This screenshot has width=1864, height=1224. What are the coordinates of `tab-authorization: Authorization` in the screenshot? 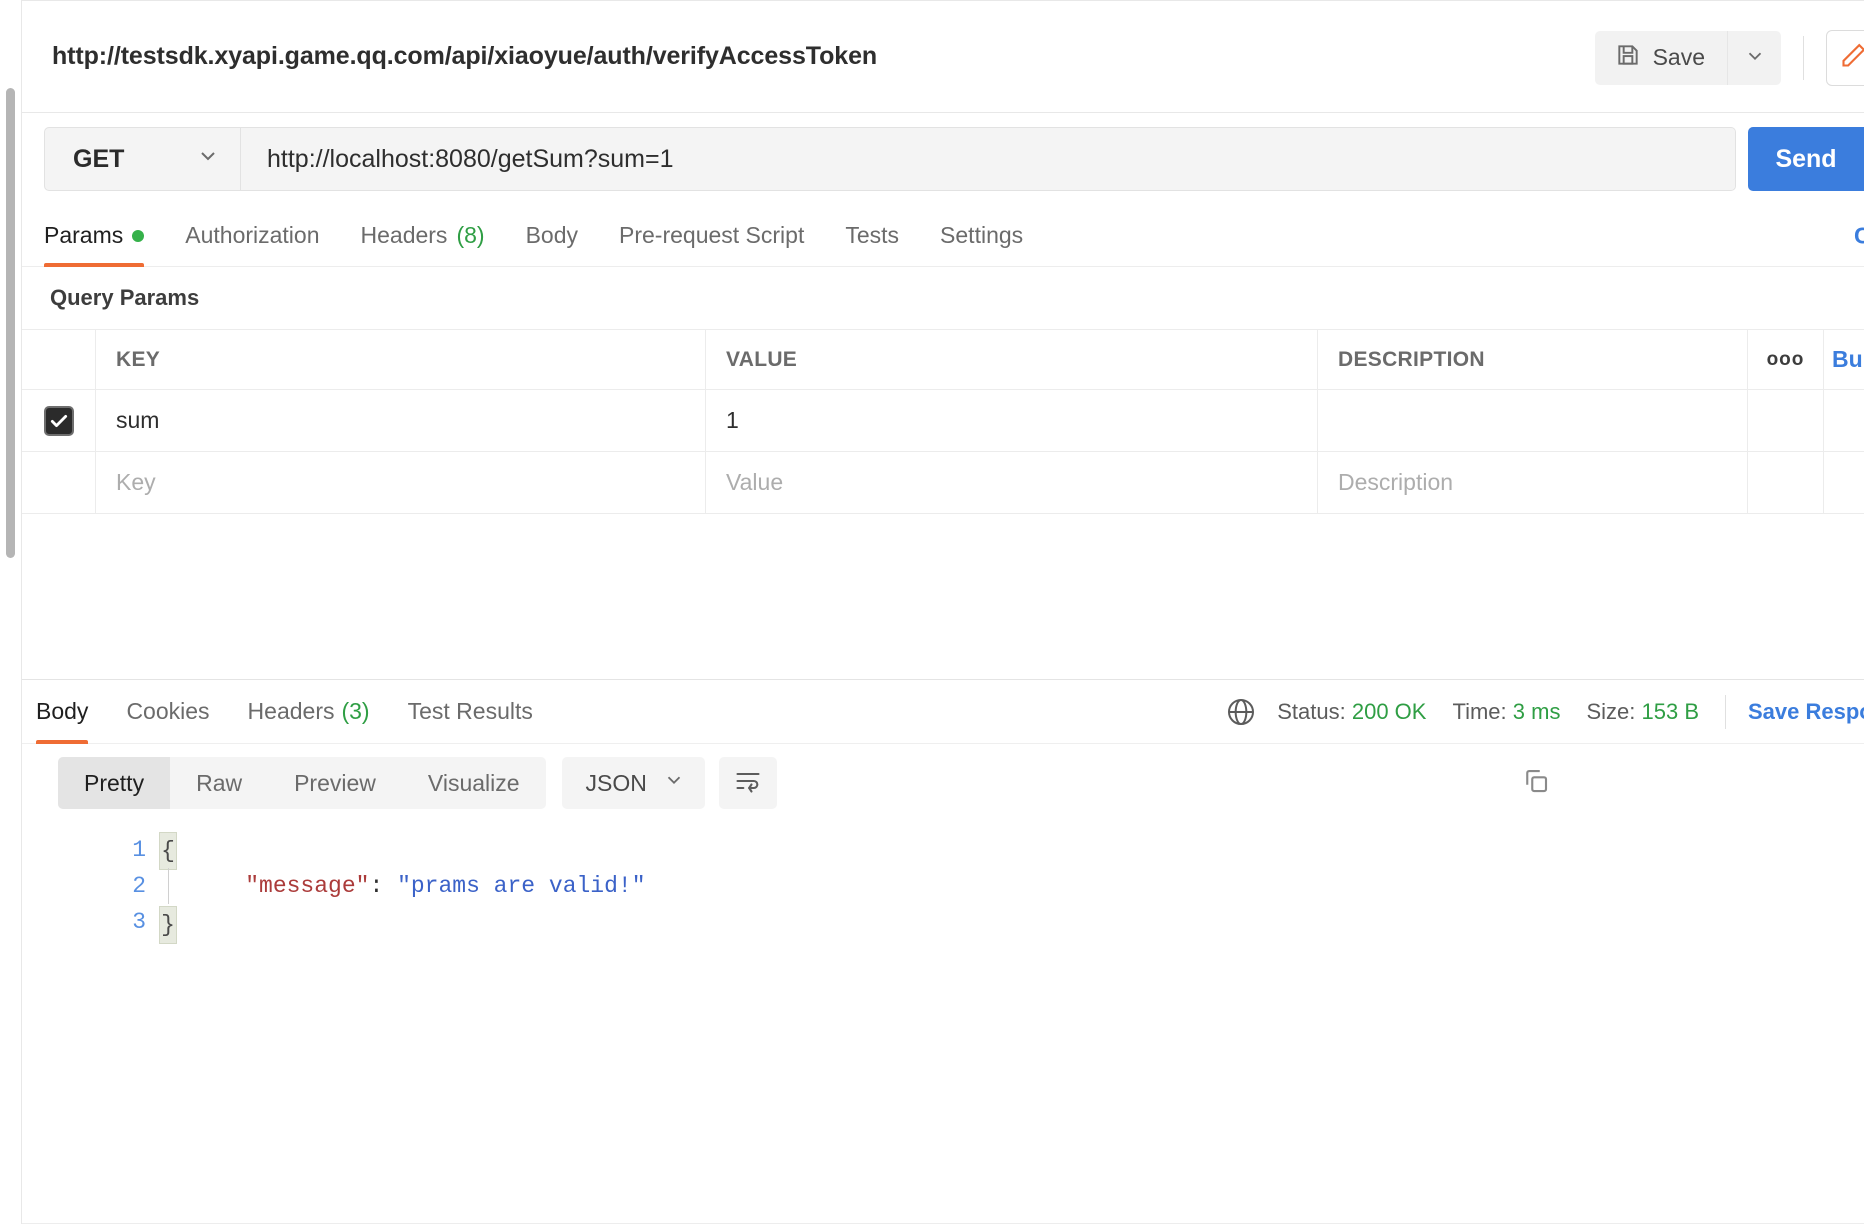 It's located at (252, 236).